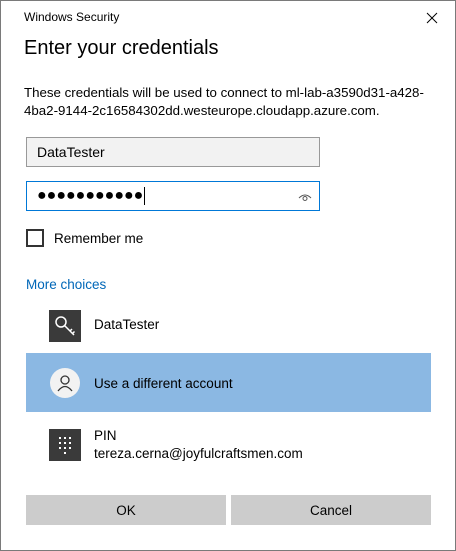  Describe the element at coordinates (228, 17) in the screenshot. I see `title-bar: Windows Security` at that location.